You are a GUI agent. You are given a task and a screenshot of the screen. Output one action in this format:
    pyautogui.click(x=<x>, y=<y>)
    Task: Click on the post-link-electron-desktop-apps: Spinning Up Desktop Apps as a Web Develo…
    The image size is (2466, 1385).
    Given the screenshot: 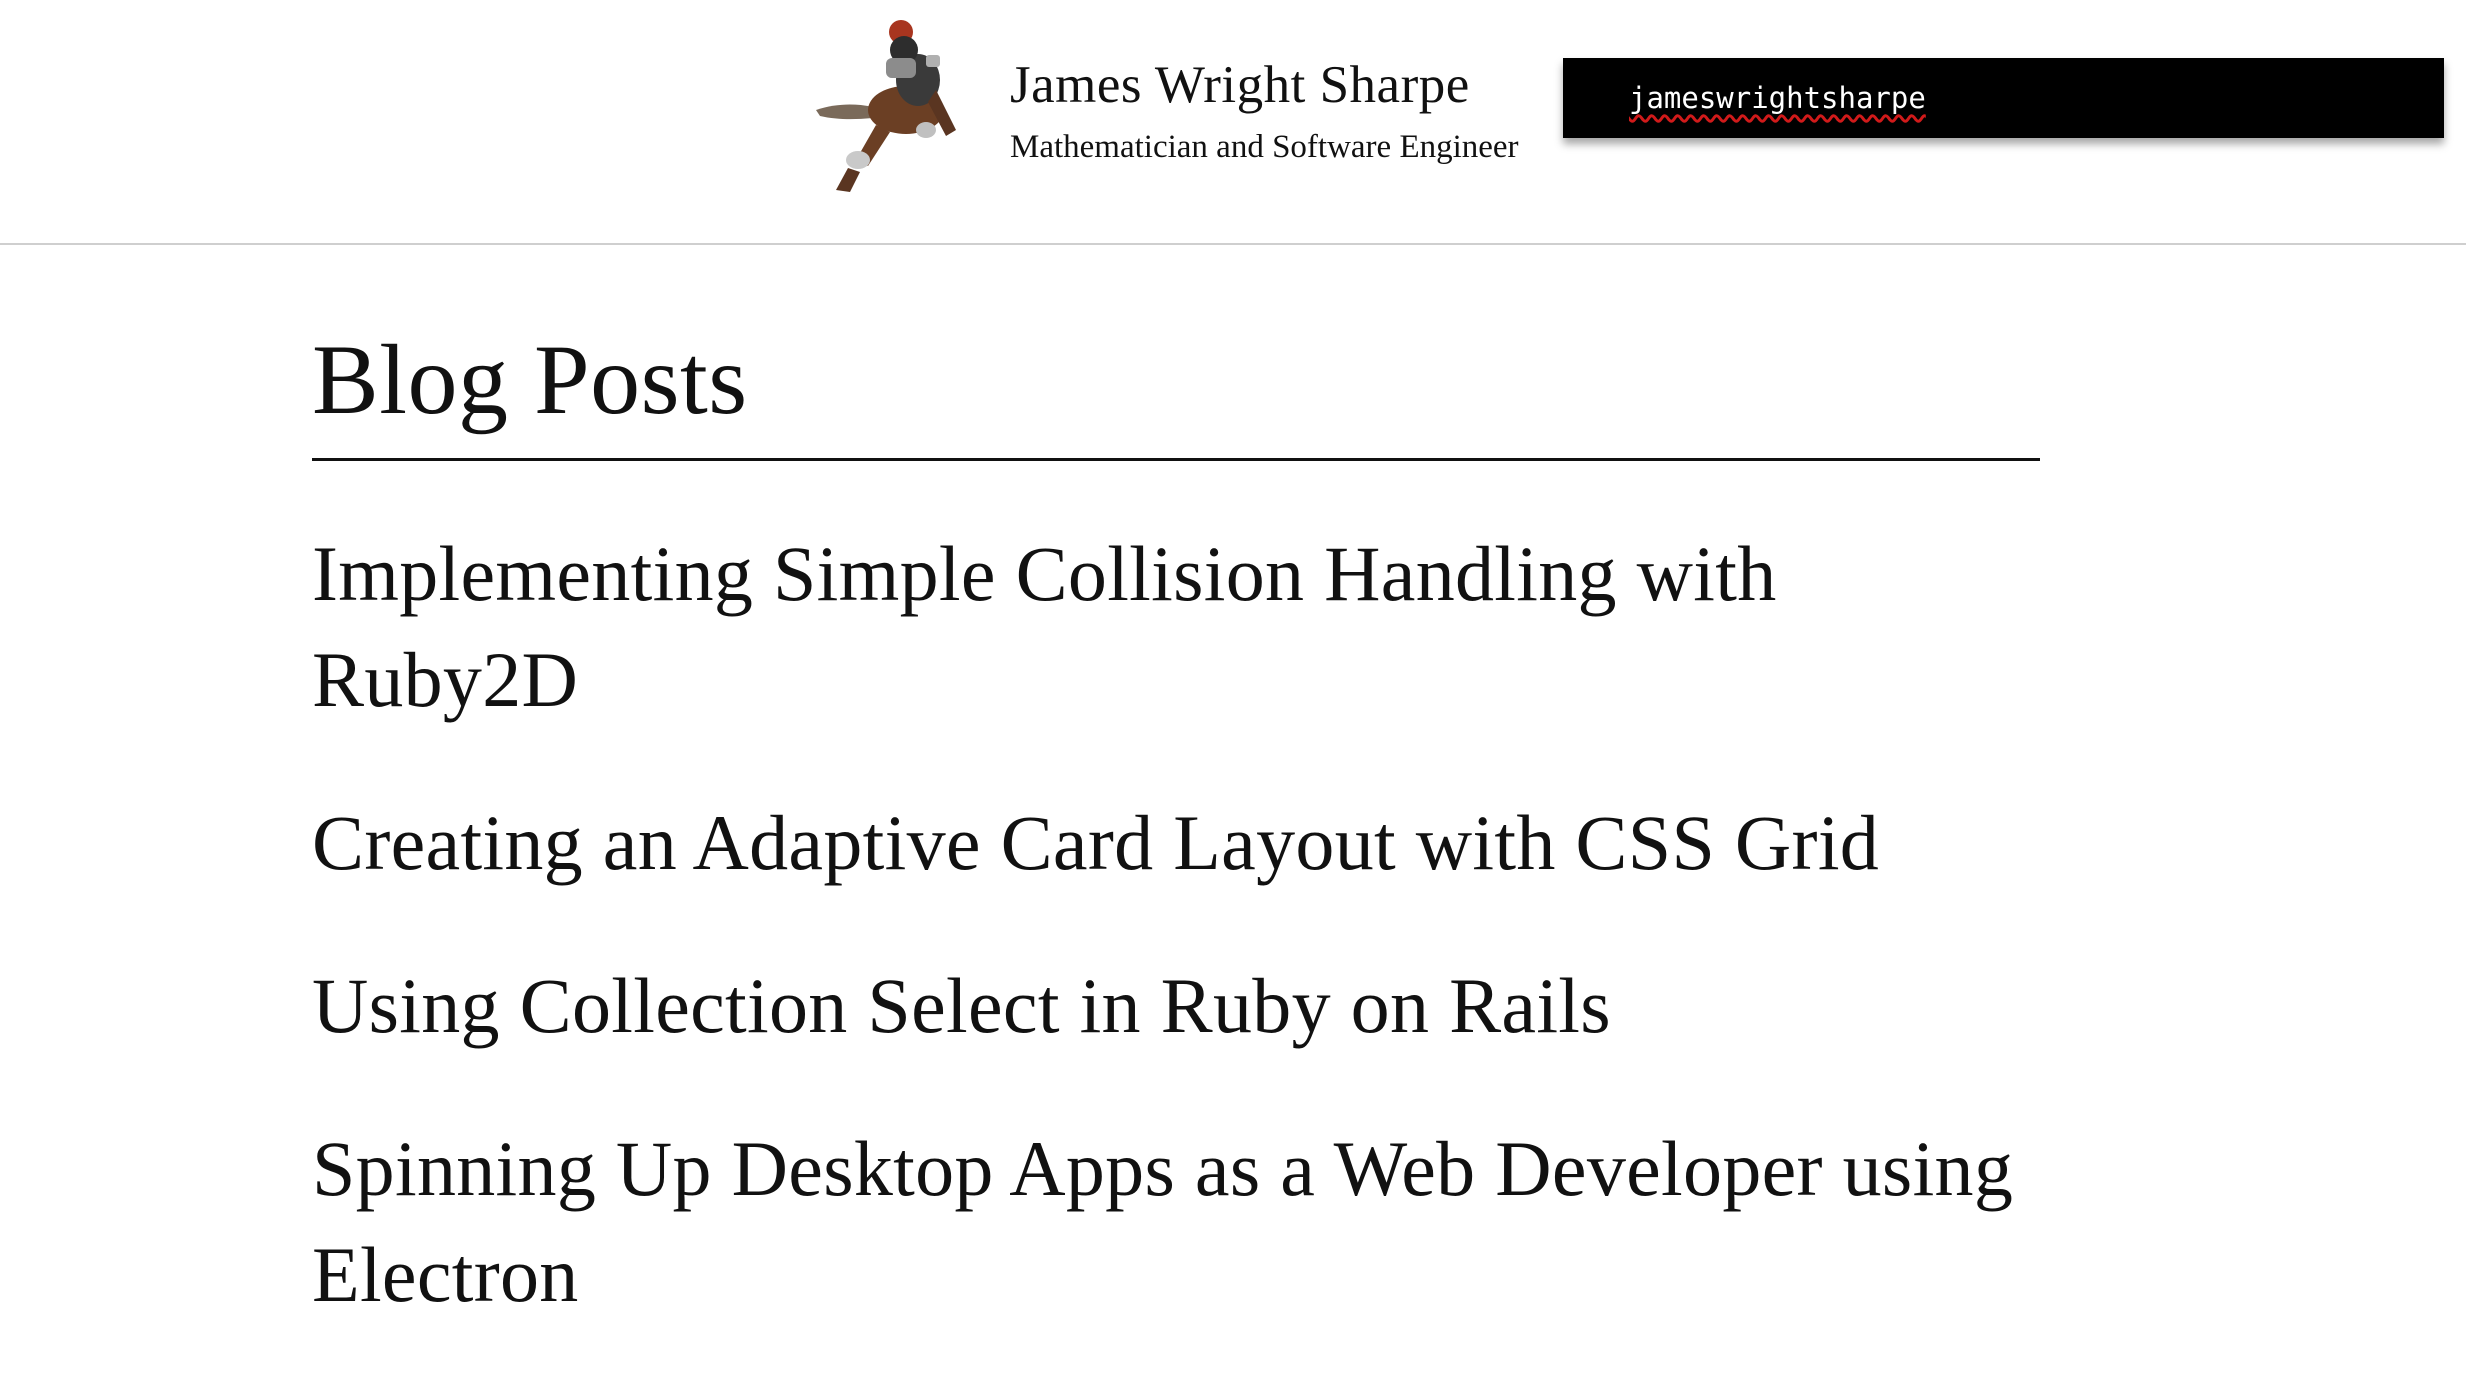 What is the action you would take?
    pyautogui.click(x=1176, y=1222)
    